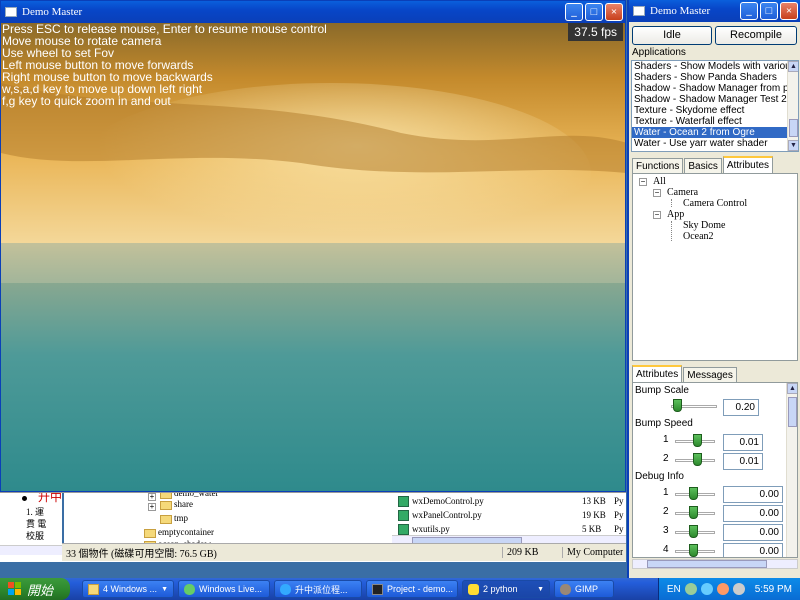  I want to click on tree-node-ocean2: Ocean2, so click(698, 236).